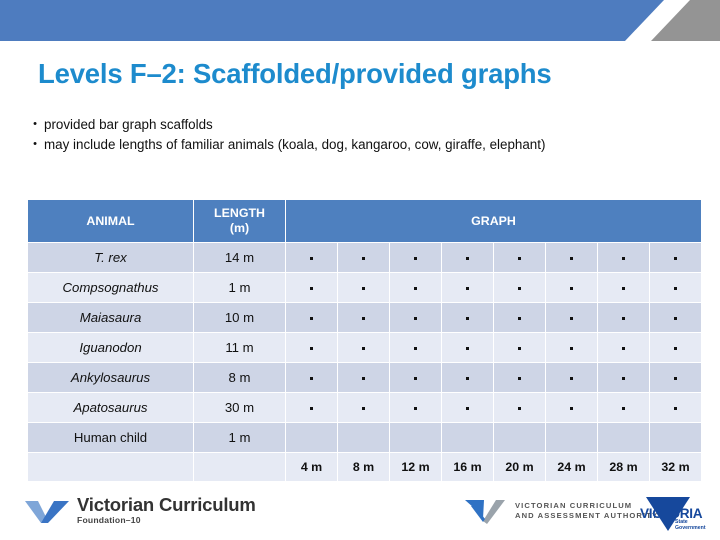  What do you see at coordinates (467, 467) in the screenshot?
I see `axis-tick-label: 16 m` at bounding box center [467, 467].